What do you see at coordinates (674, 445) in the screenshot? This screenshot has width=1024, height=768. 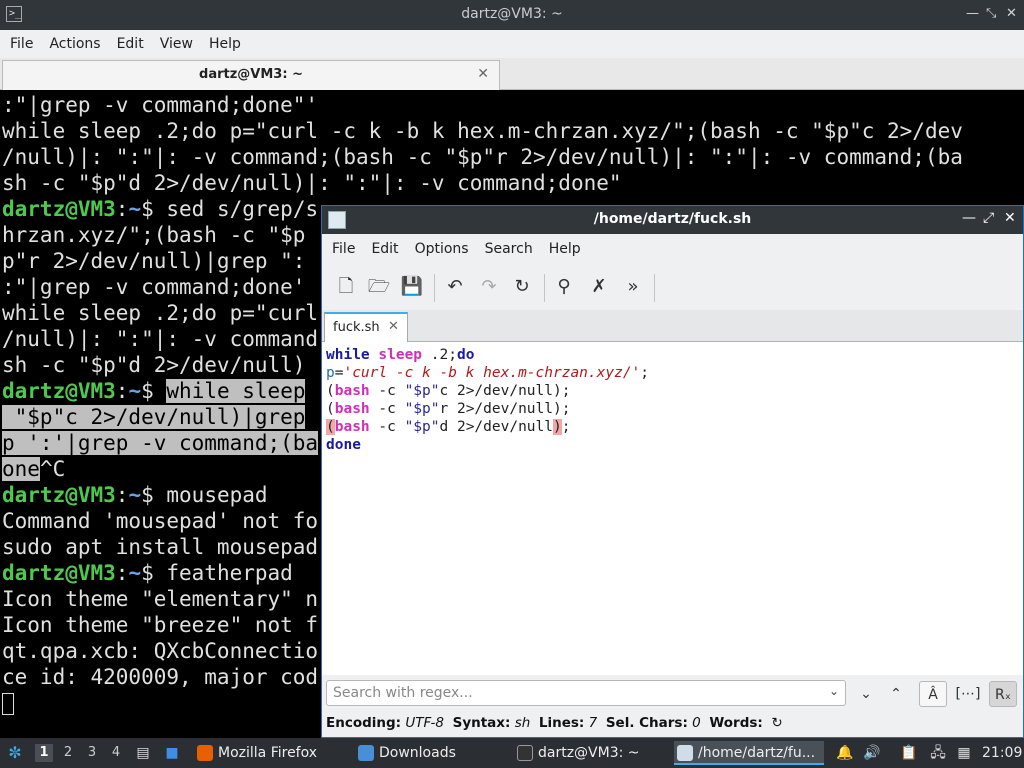 I see `code-line: done` at bounding box center [674, 445].